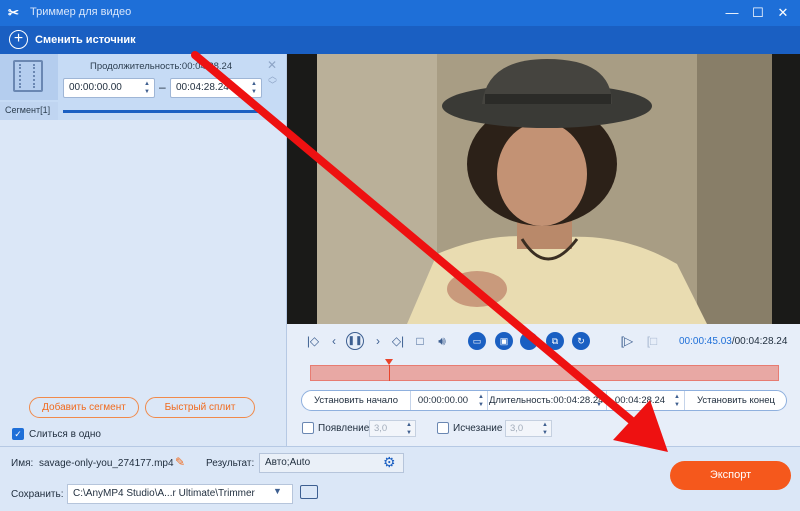 Image resolution: width=800 pixels, height=511 pixels. Describe the element at coordinates (627, 341) in the screenshot. I see `mark-in-icon: [▷` at that location.